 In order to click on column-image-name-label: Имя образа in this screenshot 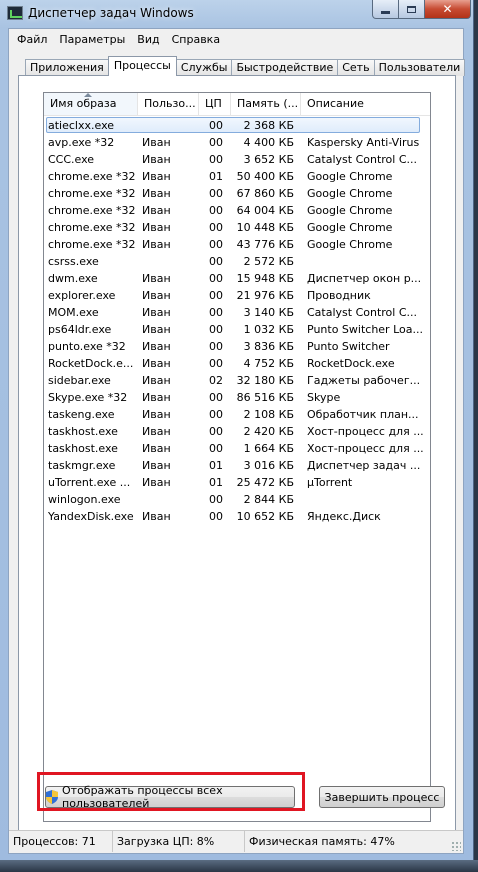, I will do `click(83, 103)`.